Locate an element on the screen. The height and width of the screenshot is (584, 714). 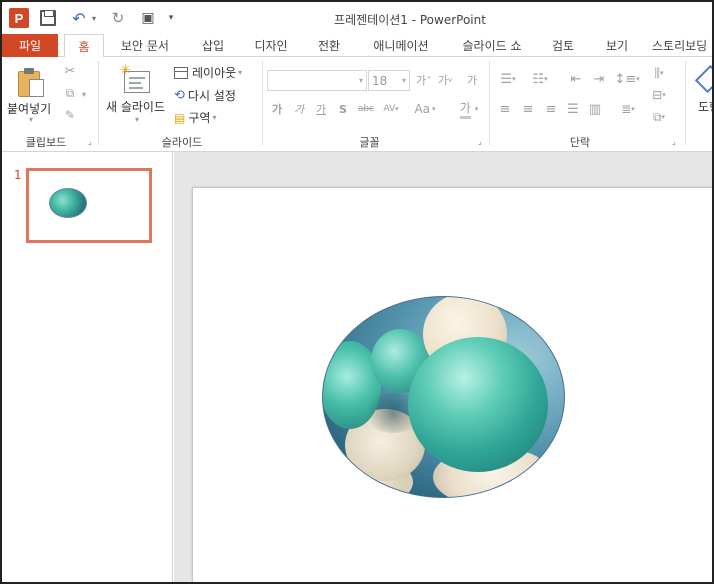
window-title: 프레젠테이션1 - PowerPoint is located at coordinates (410, 20).